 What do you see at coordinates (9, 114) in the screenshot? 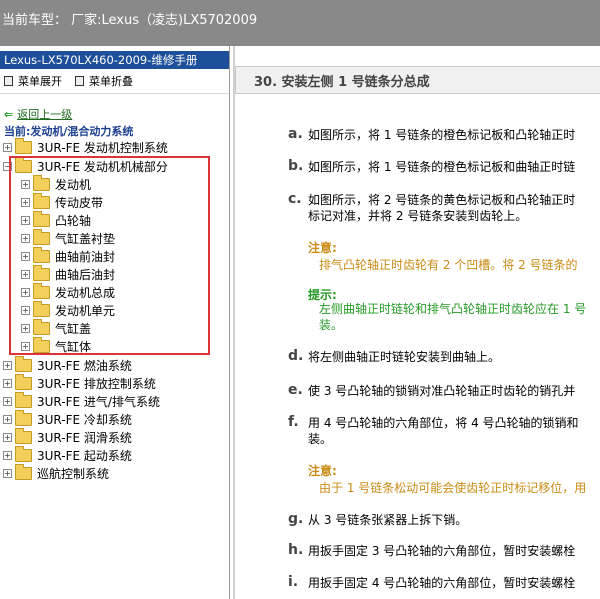
I see `back-arrow-icon: ⇐` at bounding box center [9, 114].